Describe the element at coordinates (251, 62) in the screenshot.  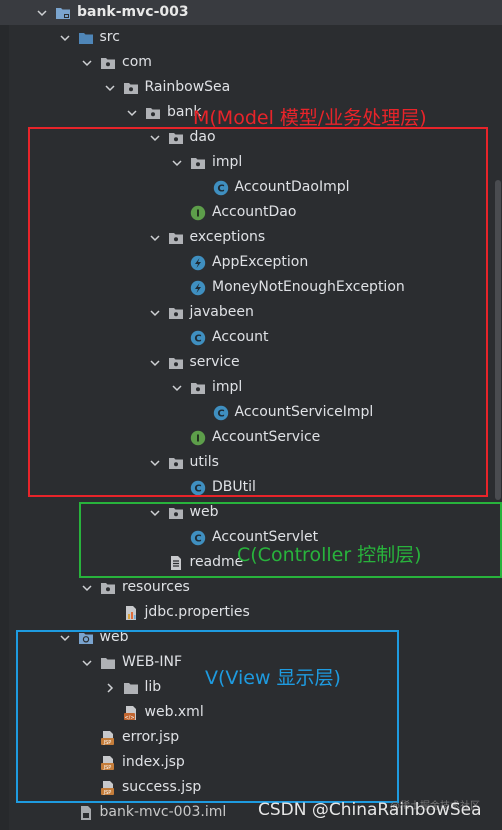
I see `tree-item: com` at that location.